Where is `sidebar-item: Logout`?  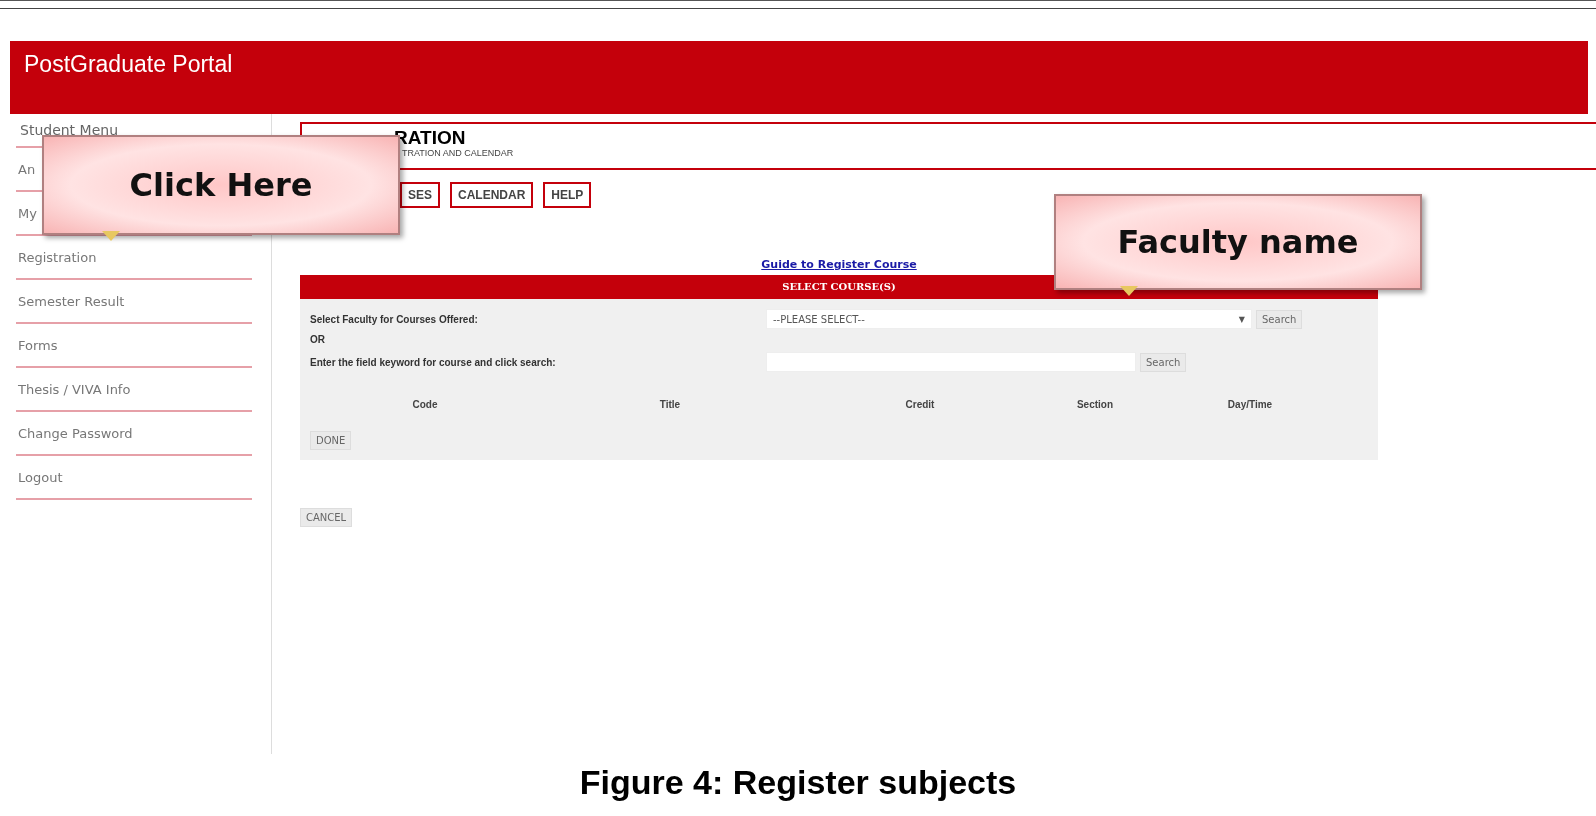 sidebar-item: Logout is located at coordinates (39, 477).